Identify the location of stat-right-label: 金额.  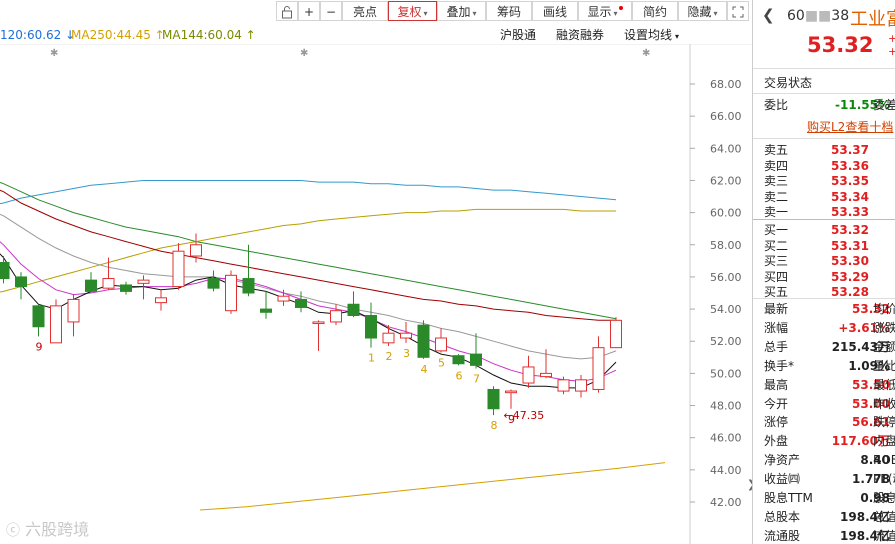
(884, 346).